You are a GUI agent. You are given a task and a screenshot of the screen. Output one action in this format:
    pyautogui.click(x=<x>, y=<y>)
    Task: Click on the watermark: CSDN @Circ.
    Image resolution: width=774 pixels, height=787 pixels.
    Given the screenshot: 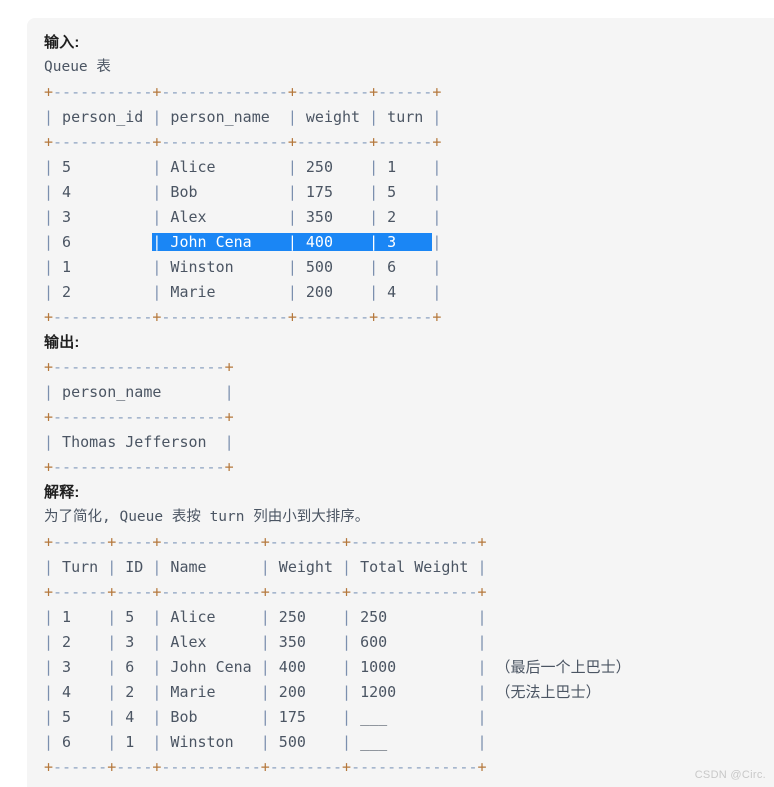 What is the action you would take?
    pyautogui.click(x=730, y=775)
    